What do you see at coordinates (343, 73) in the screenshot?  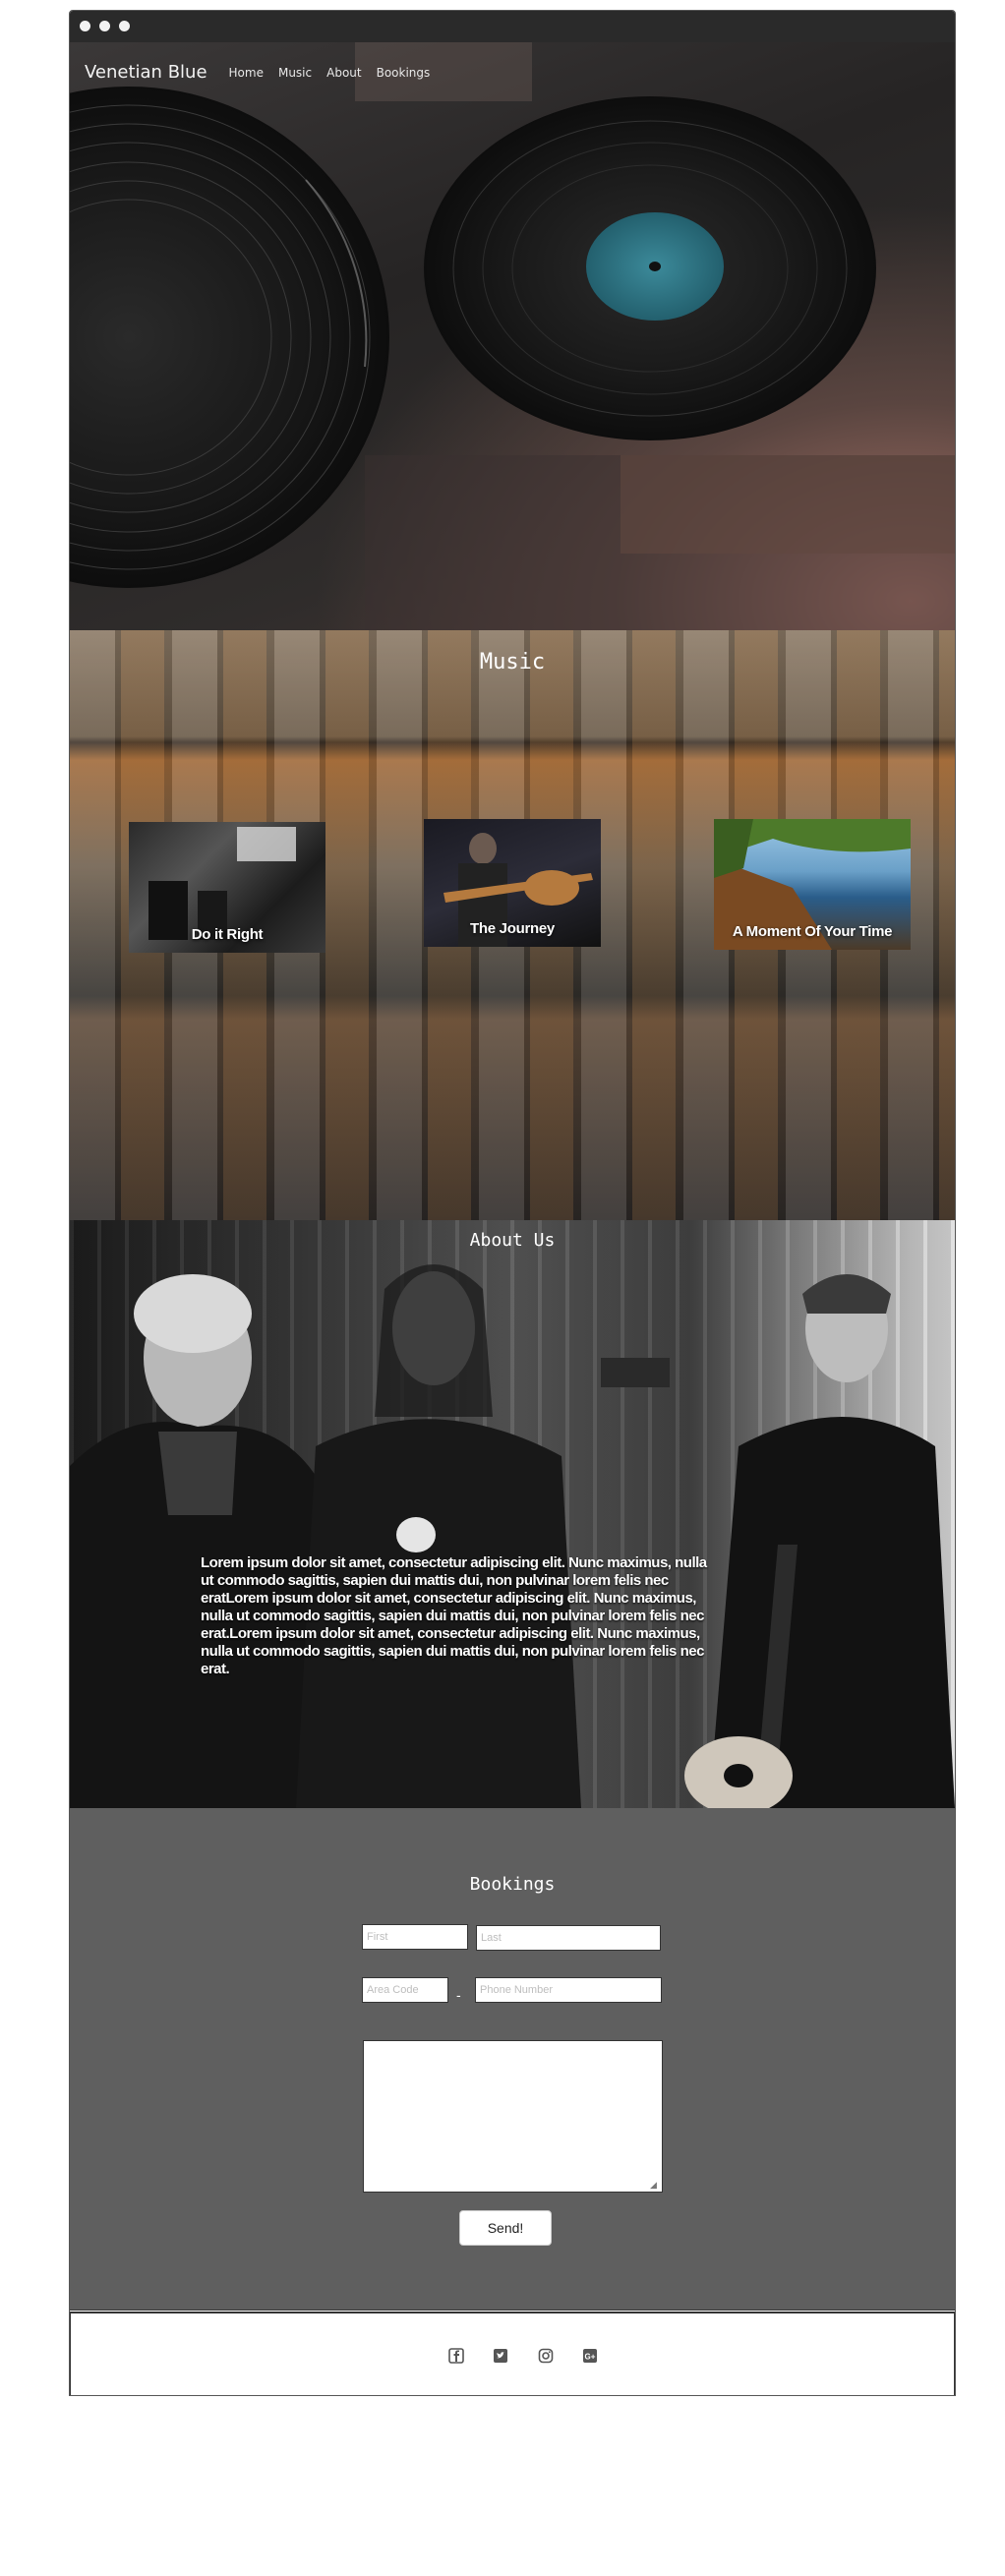 I see `nav-link-about: About` at bounding box center [343, 73].